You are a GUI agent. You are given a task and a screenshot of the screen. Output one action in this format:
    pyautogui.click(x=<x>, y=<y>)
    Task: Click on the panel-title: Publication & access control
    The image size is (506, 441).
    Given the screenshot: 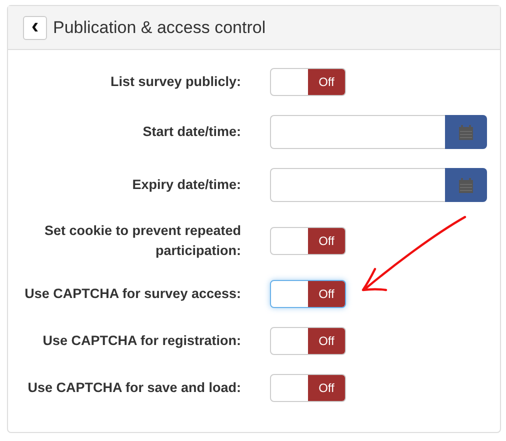 What is the action you would take?
    pyautogui.click(x=159, y=28)
    